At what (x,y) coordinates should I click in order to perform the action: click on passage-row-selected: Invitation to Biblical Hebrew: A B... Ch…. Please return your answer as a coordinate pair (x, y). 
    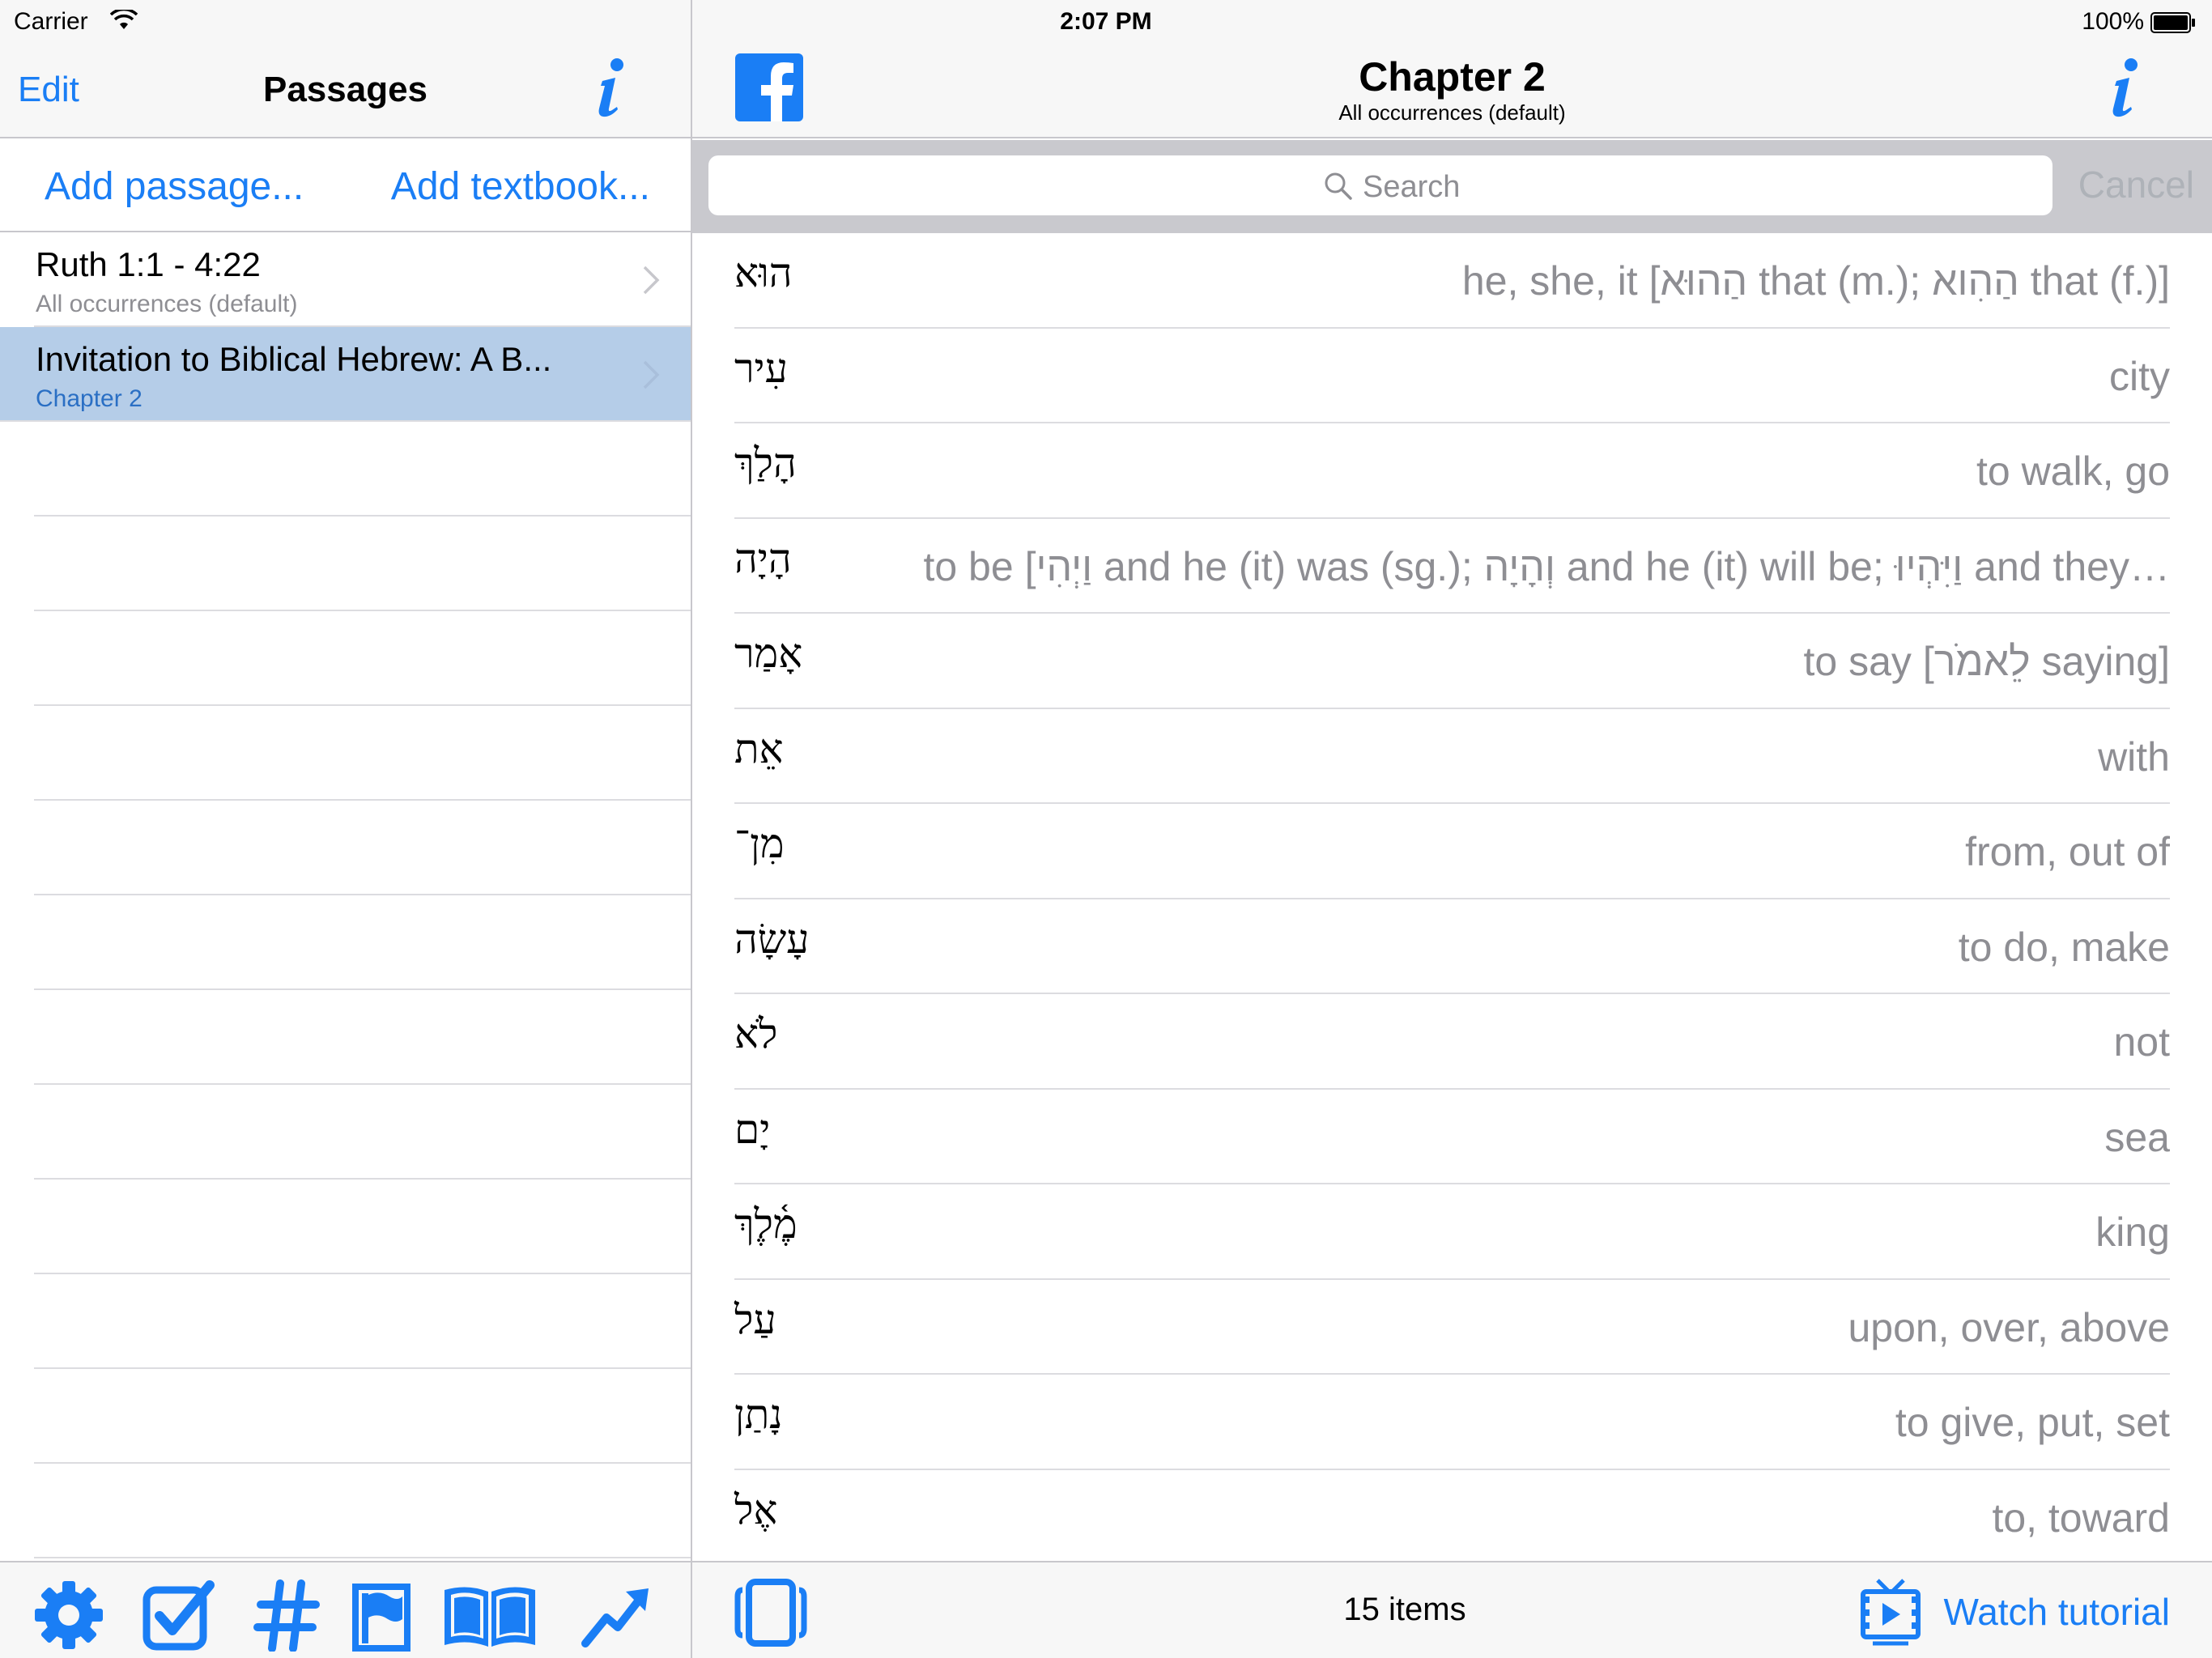
    Looking at the image, I should click on (345, 374).